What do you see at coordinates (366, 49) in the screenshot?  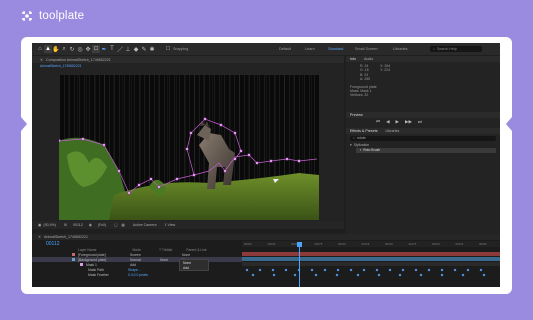 I see `workspace-tab-small-screen: Small Screen` at bounding box center [366, 49].